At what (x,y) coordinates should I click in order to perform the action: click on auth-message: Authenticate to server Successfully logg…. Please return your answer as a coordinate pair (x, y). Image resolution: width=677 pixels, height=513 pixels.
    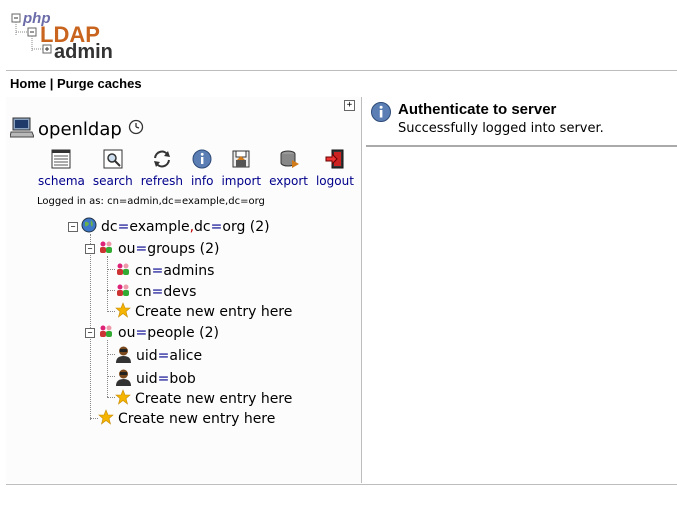
    Looking at the image, I should click on (487, 118).